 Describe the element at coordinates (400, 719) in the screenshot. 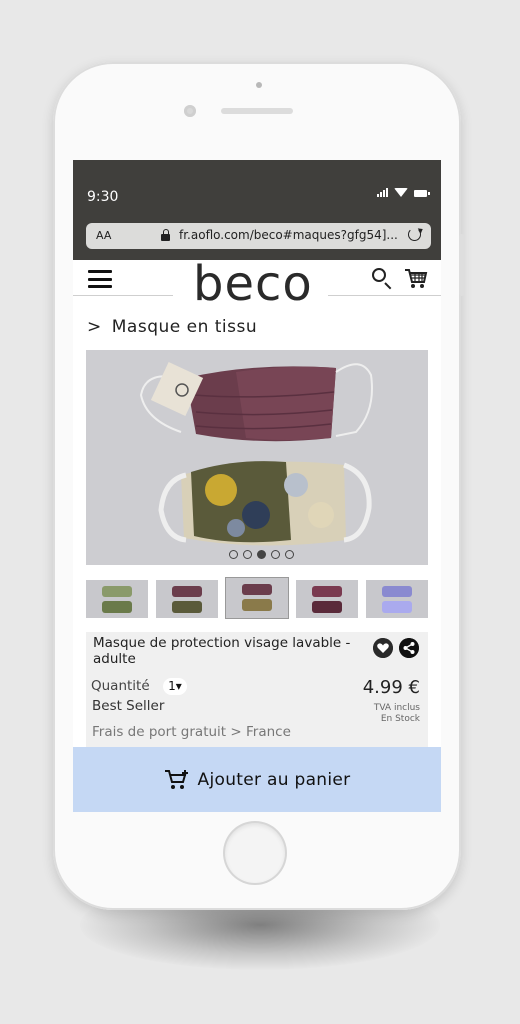

I see `stock-status: En Stock` at that location.